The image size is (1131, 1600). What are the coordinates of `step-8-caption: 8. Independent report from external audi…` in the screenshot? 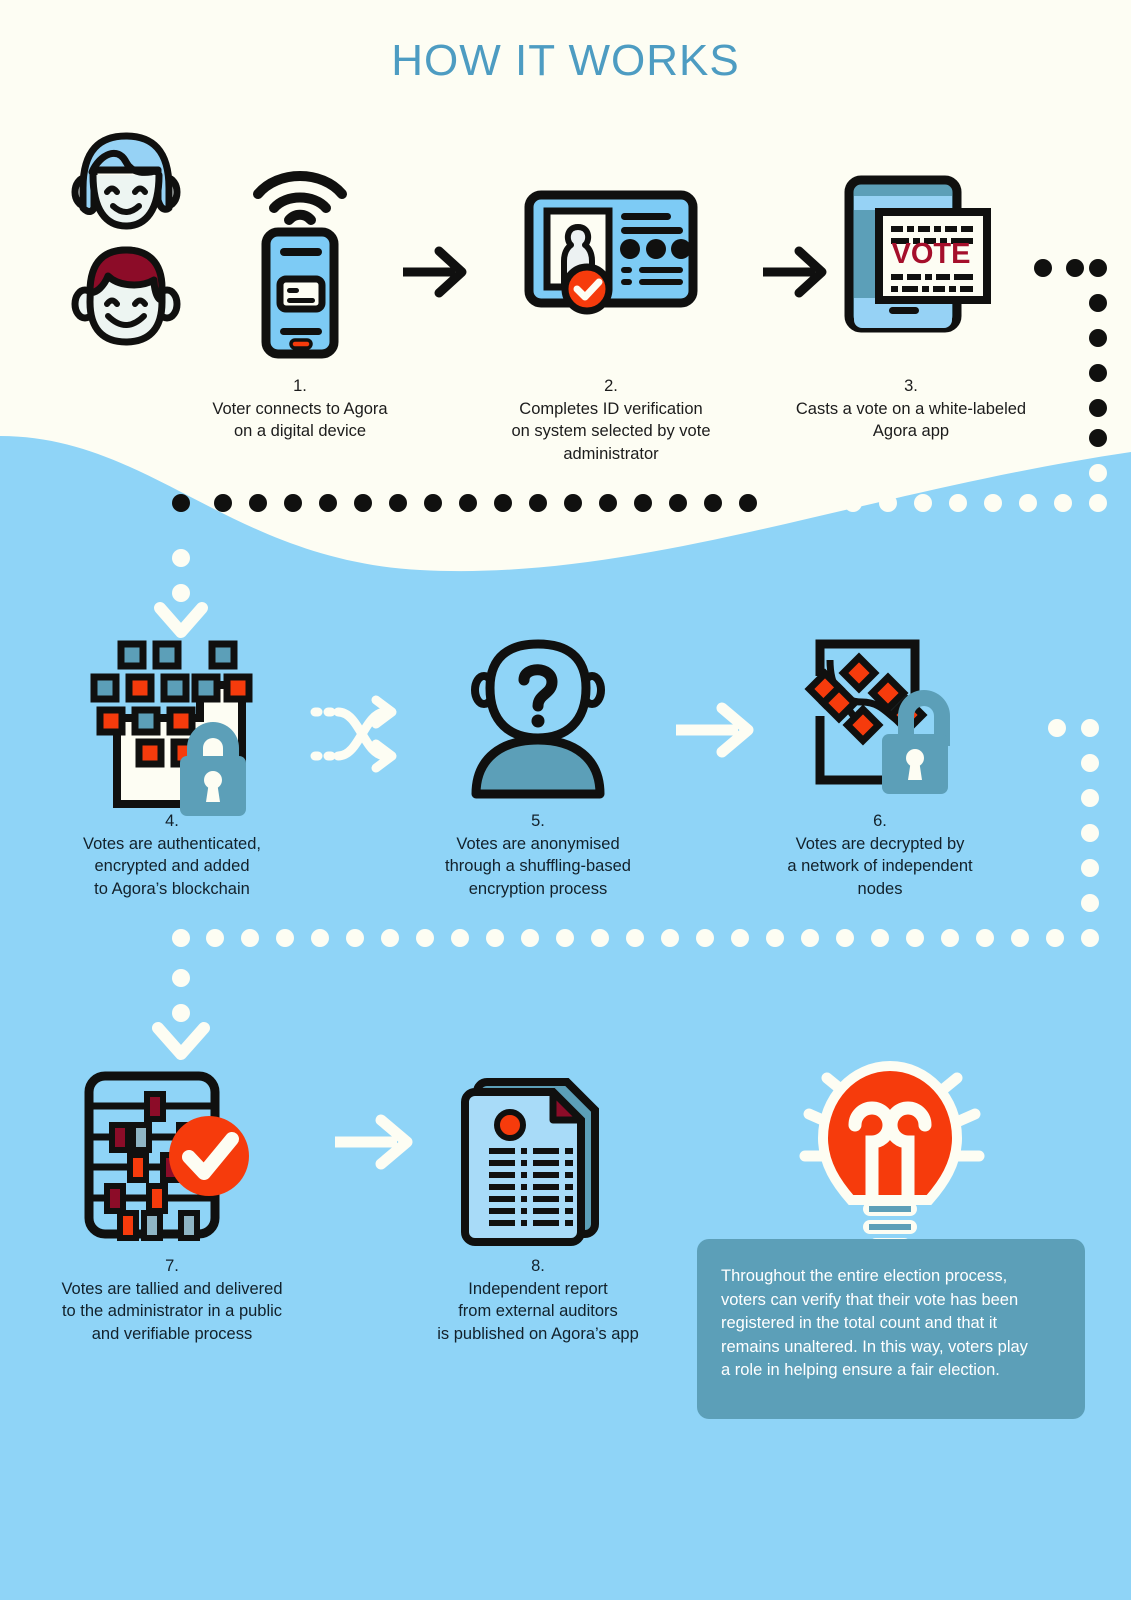 It's located at (538, 1300).